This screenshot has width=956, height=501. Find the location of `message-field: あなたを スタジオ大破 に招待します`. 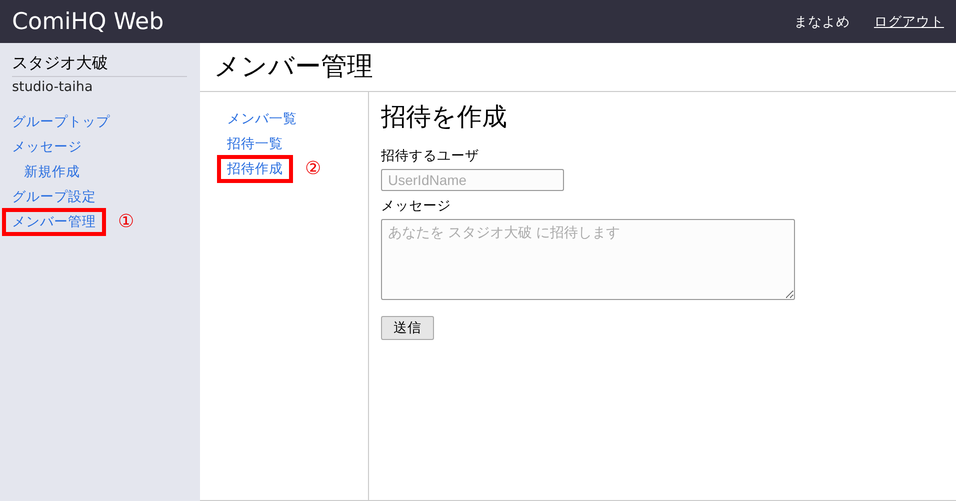

message-field: あなたを スタジオ大破 に招待します is located at coordinates (588, 259).